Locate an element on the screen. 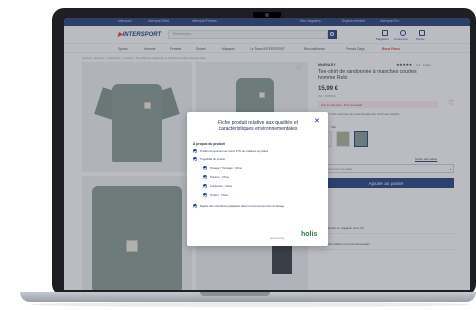 This screenshot has height=310, width=476. camera-icon is located at coordinates (267, 15).